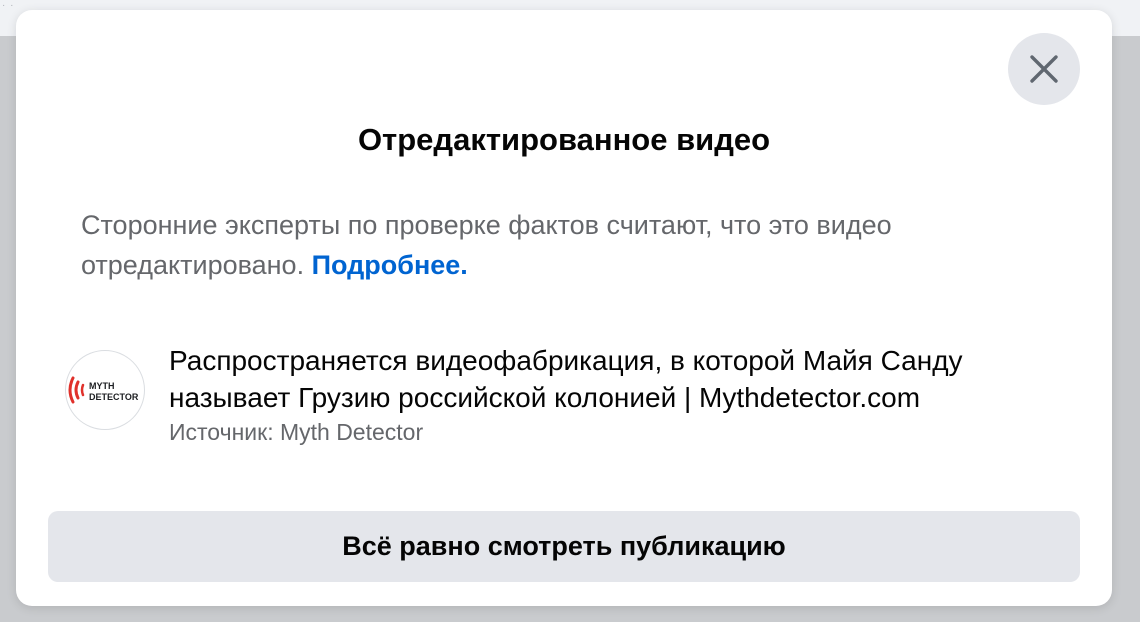 This screenshot has height=622, width=1140. Describe the element at coordinates (102, 386) in the screenshot. I see `logo-text-myth: MYTH` at that location.